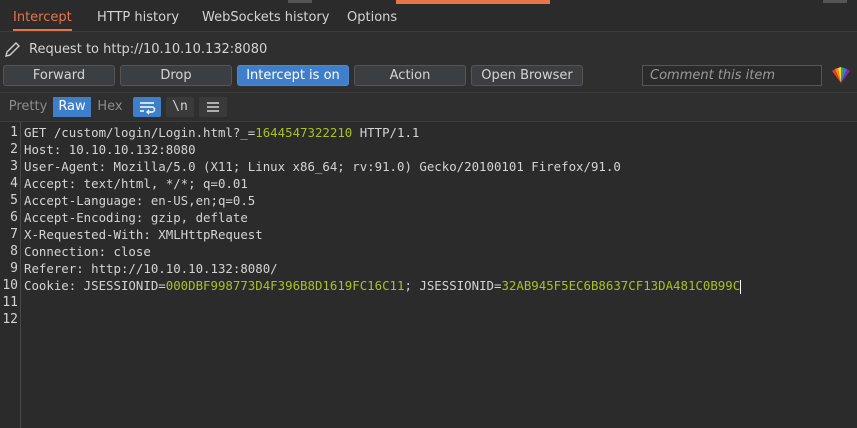 The height and width of the screenshot is (428, 857). What do you see at coordinates (14, 268) in the screenshot?
I see `line-number: 9` at bounding box center [14, 268].